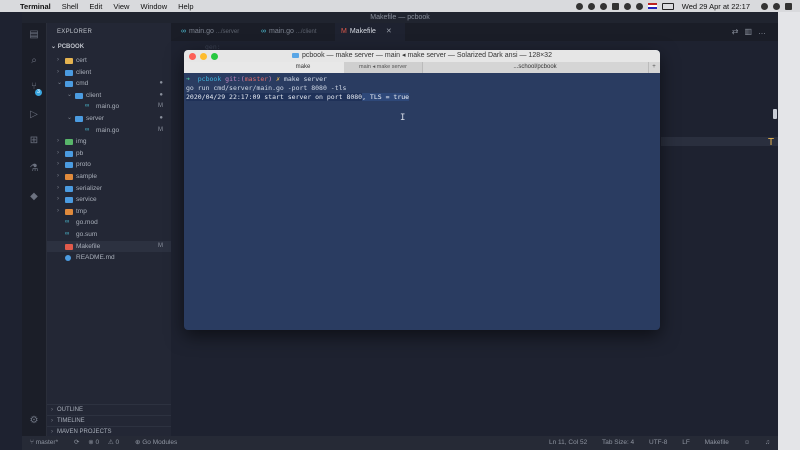 The width and height of the screenshot is (800, 450). I want to click on prompt-line: ➜ pcbook git:(master) ✗ make server, so click(256, 79).